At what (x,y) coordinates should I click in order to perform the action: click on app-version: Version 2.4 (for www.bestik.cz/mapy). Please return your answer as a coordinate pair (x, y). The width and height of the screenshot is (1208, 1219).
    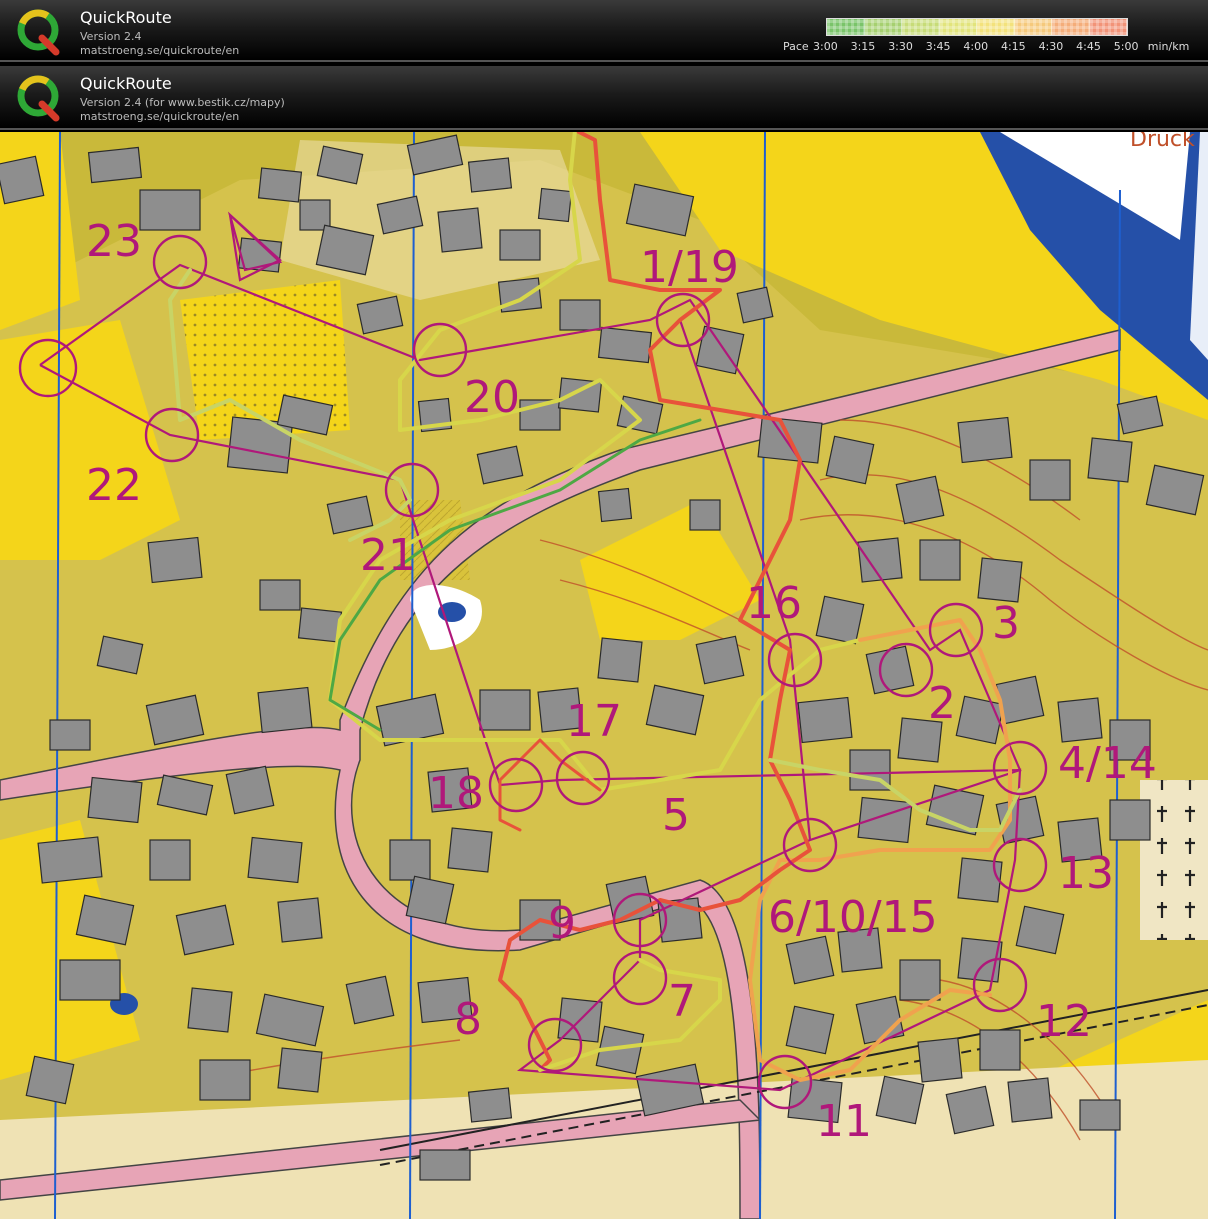
    Looking at the image, I should click on (182, 102).